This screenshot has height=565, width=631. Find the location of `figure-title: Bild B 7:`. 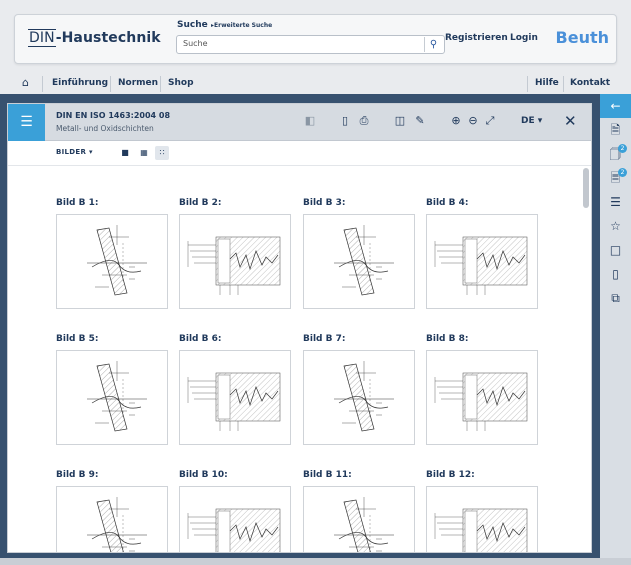

figure-title: Bild B 7: is located at coordinates (324, 339).